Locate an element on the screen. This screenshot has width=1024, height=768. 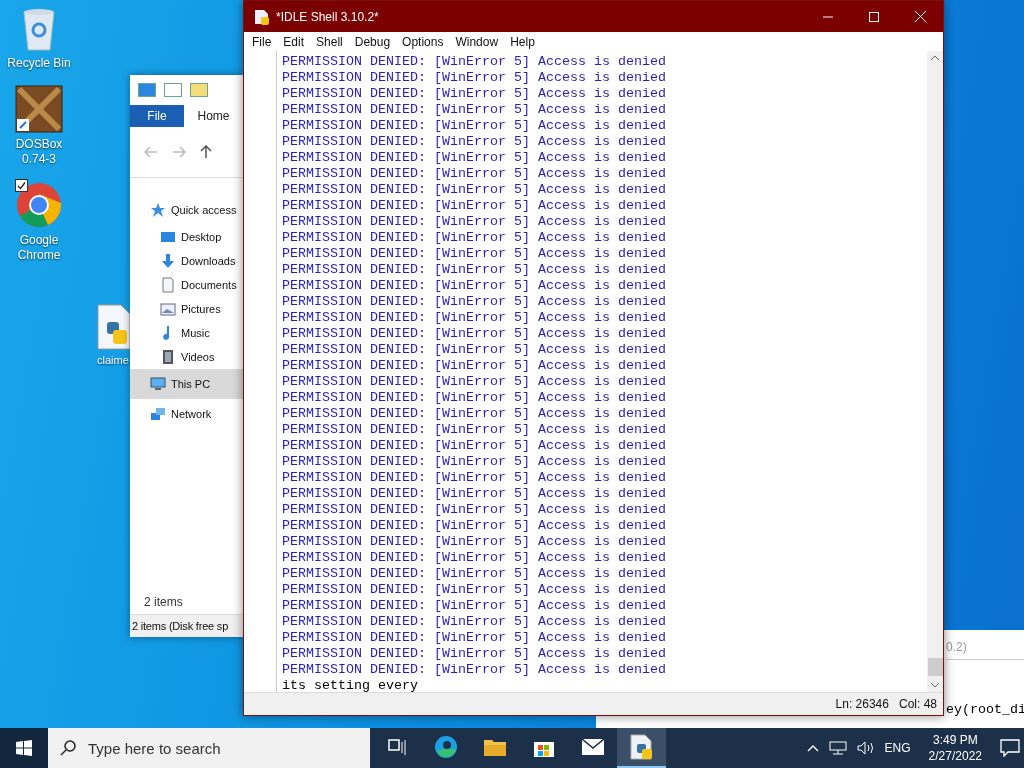
picture-icon is located at coordinates (168, 309).